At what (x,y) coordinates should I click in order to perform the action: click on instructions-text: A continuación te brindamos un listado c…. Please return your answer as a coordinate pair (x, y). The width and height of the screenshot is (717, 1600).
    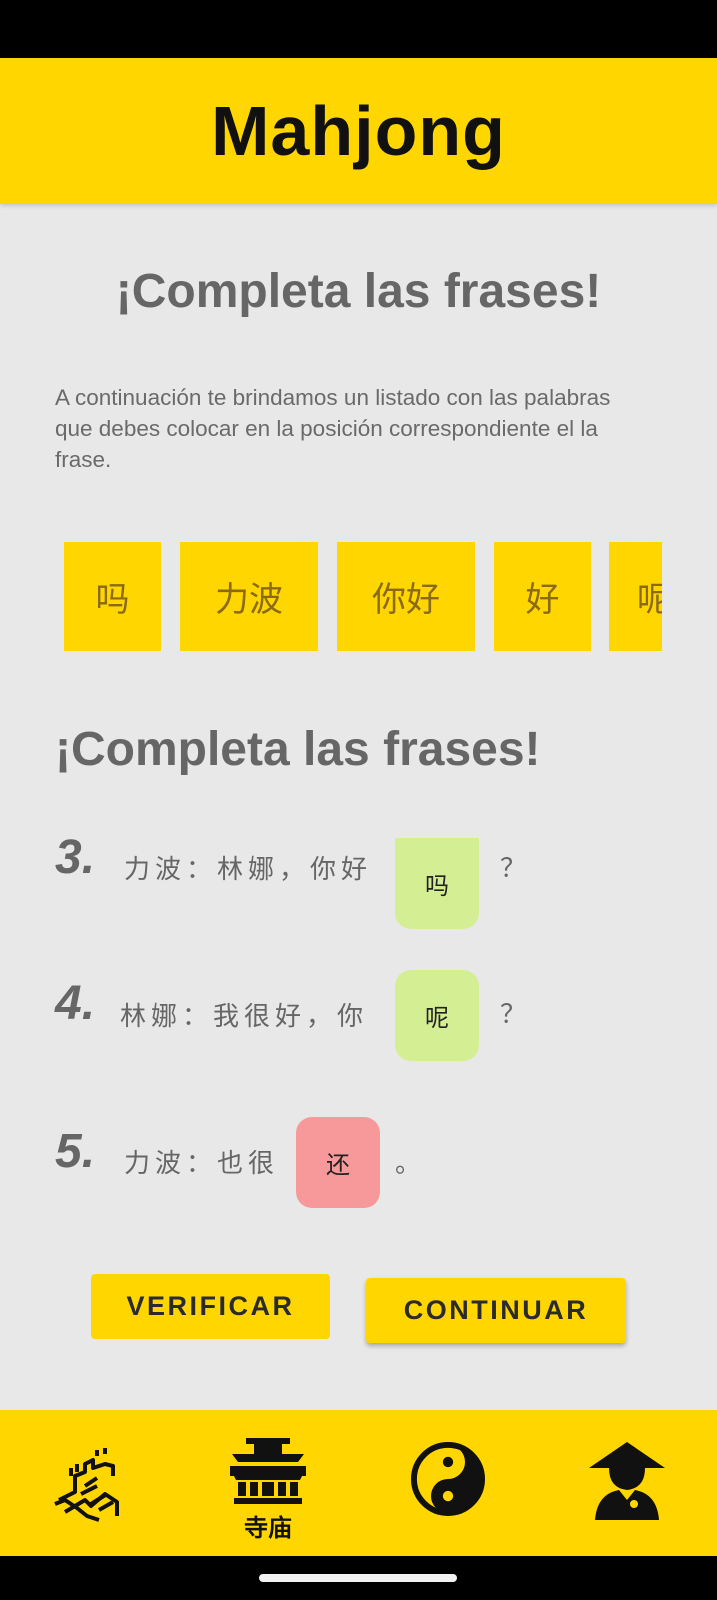
    Looking at the image, I should click on (333, 428).